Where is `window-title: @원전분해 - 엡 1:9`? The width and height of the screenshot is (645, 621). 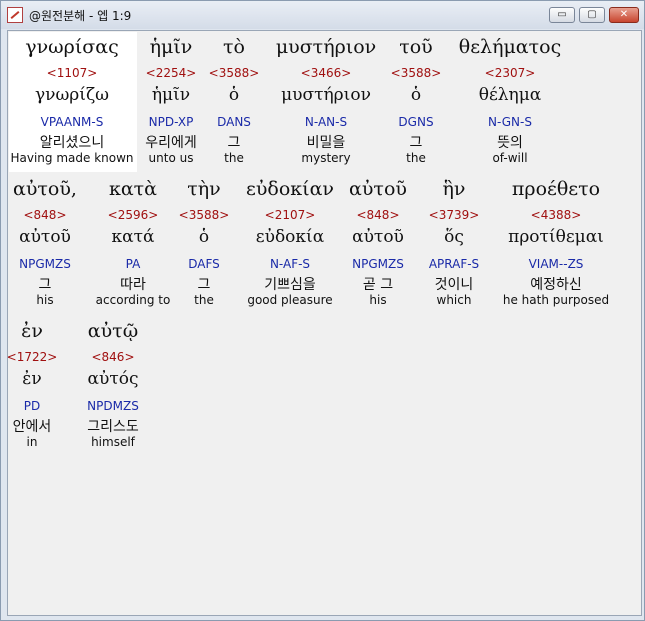 window-title: @원전분해 - 엡 1:9 is located at coordinates (80, 16).